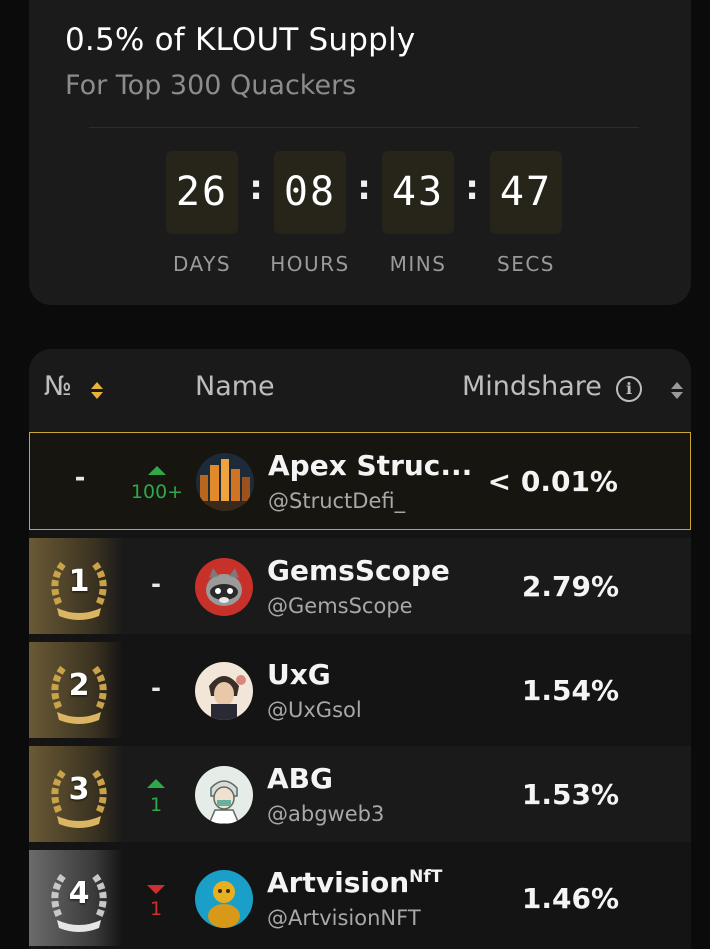  What do you see at coordinates (526, 192) in the screenshot?
I see `countdown-secs: 47` at bounding box center [526, 192].